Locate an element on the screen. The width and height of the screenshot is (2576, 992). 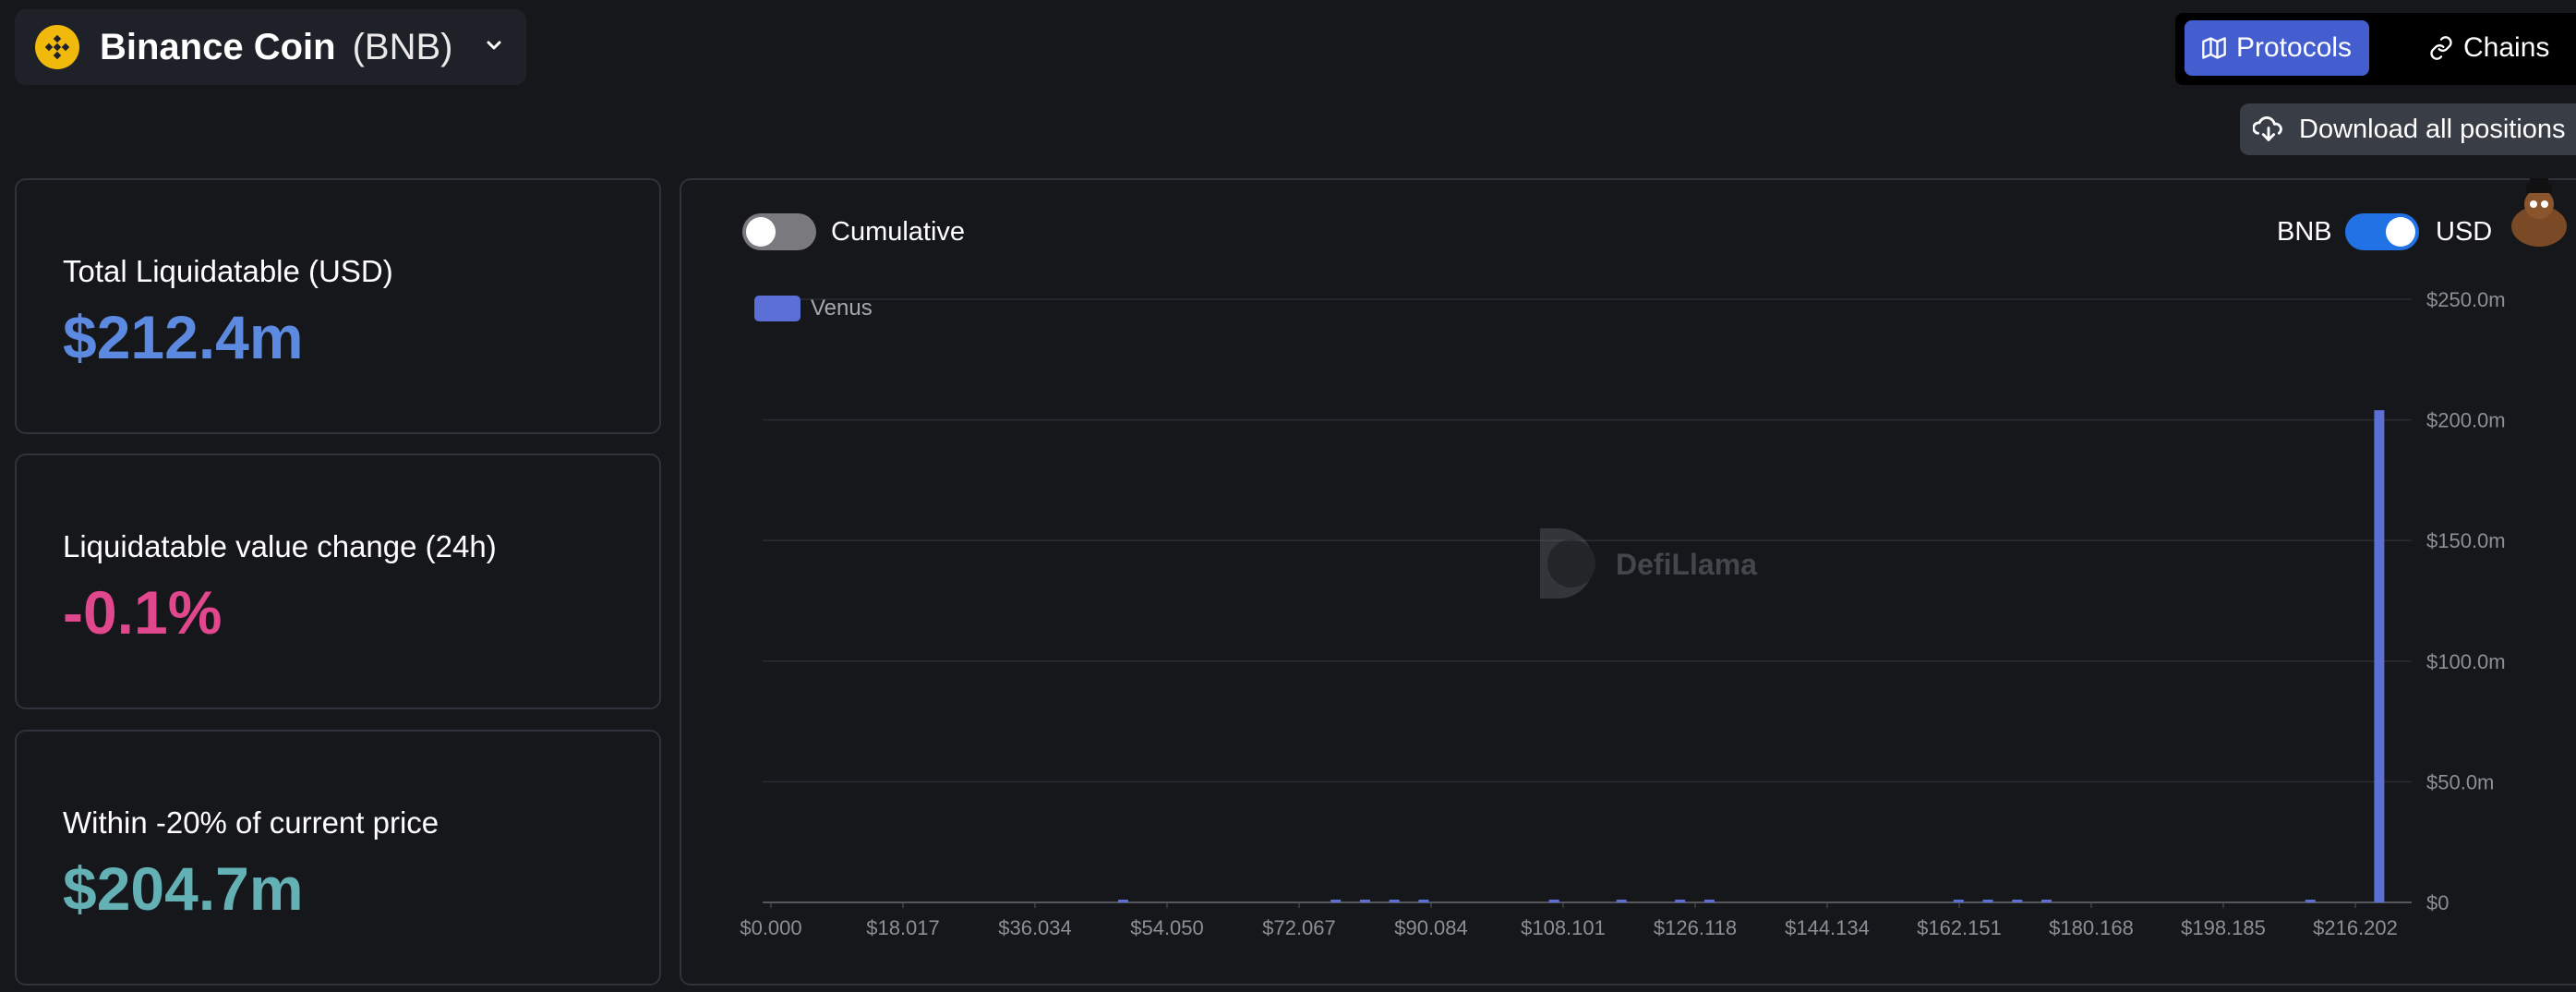
legend-swatch-venus is located at coordinates (777, 309).